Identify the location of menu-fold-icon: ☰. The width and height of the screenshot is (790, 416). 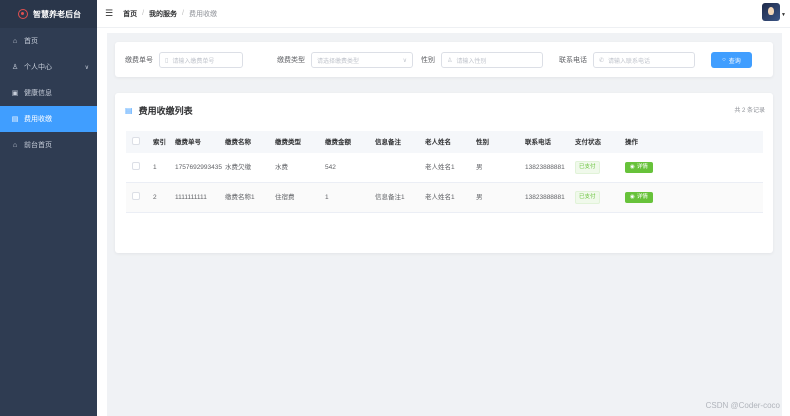
(109, 13).